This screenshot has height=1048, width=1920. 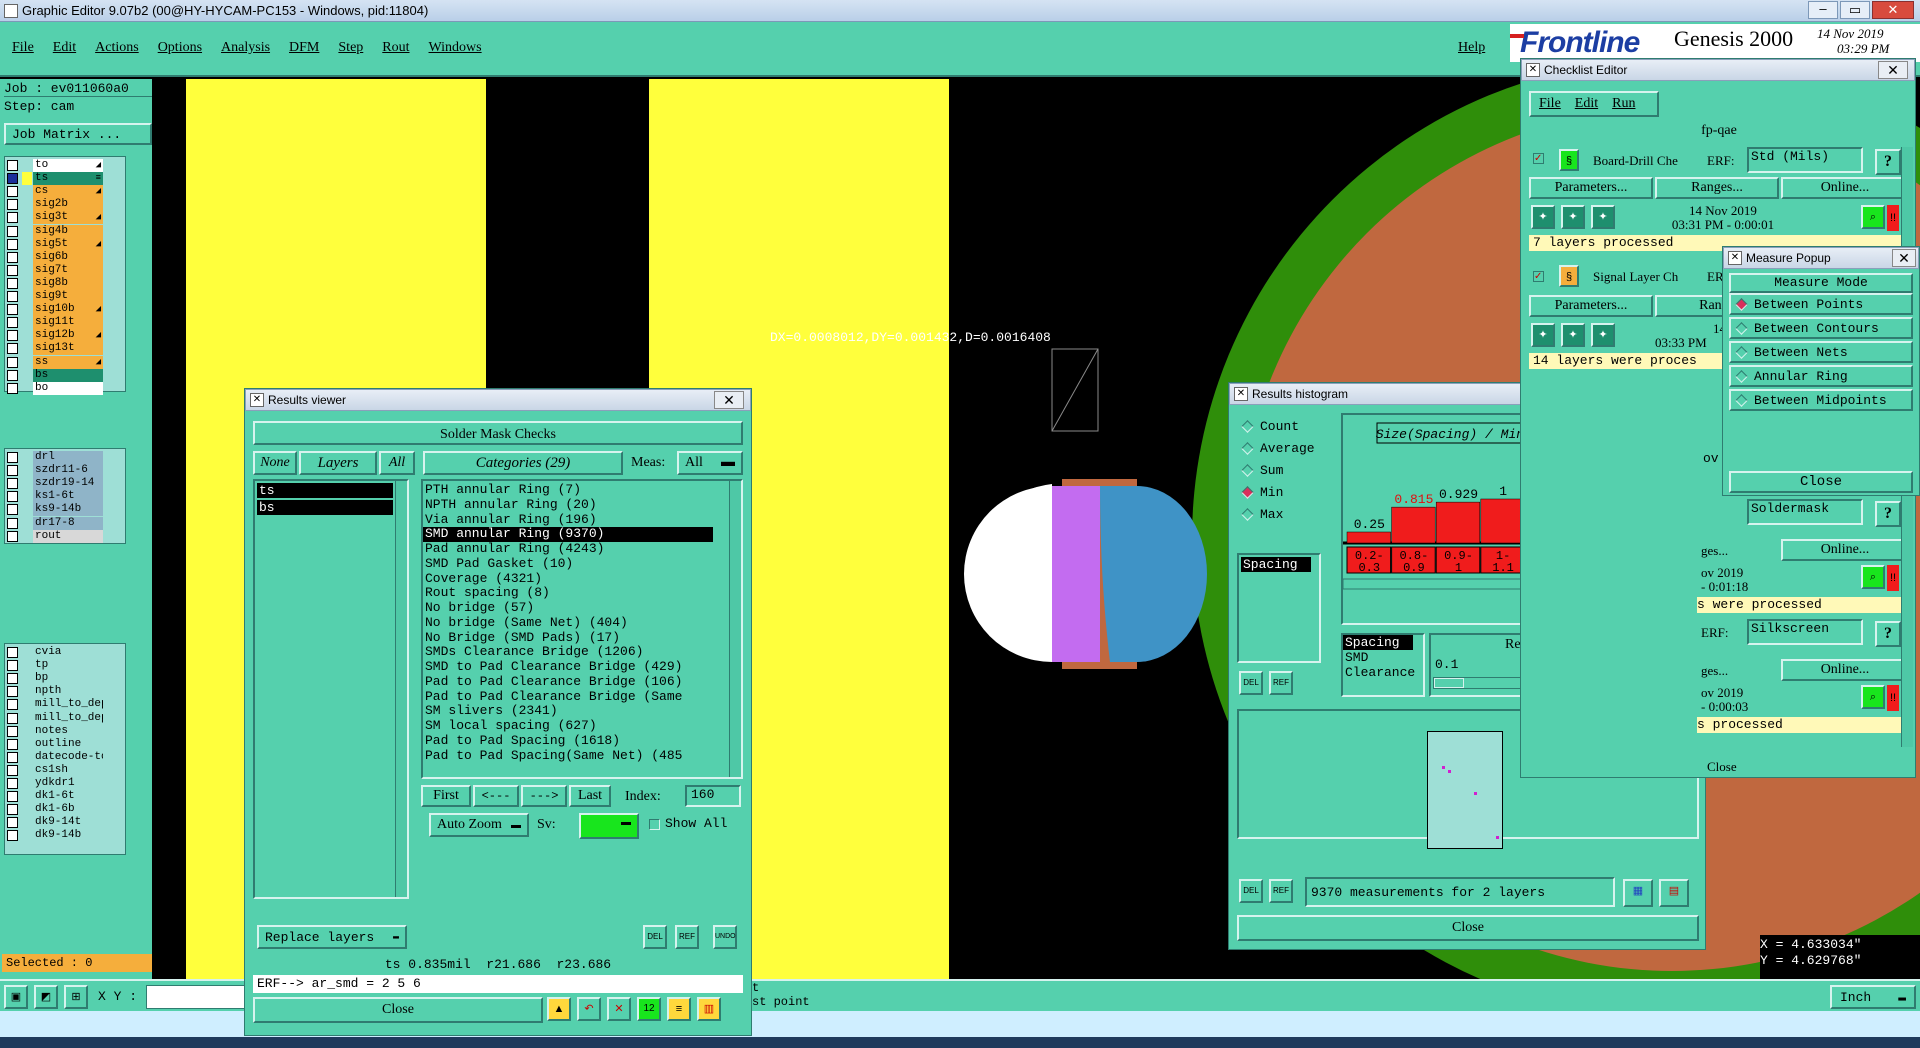 What do you see at coordinates (55, 497) in the screenshot?
I see `layer-row: ks1-6t` at bounding box center [55, 497].